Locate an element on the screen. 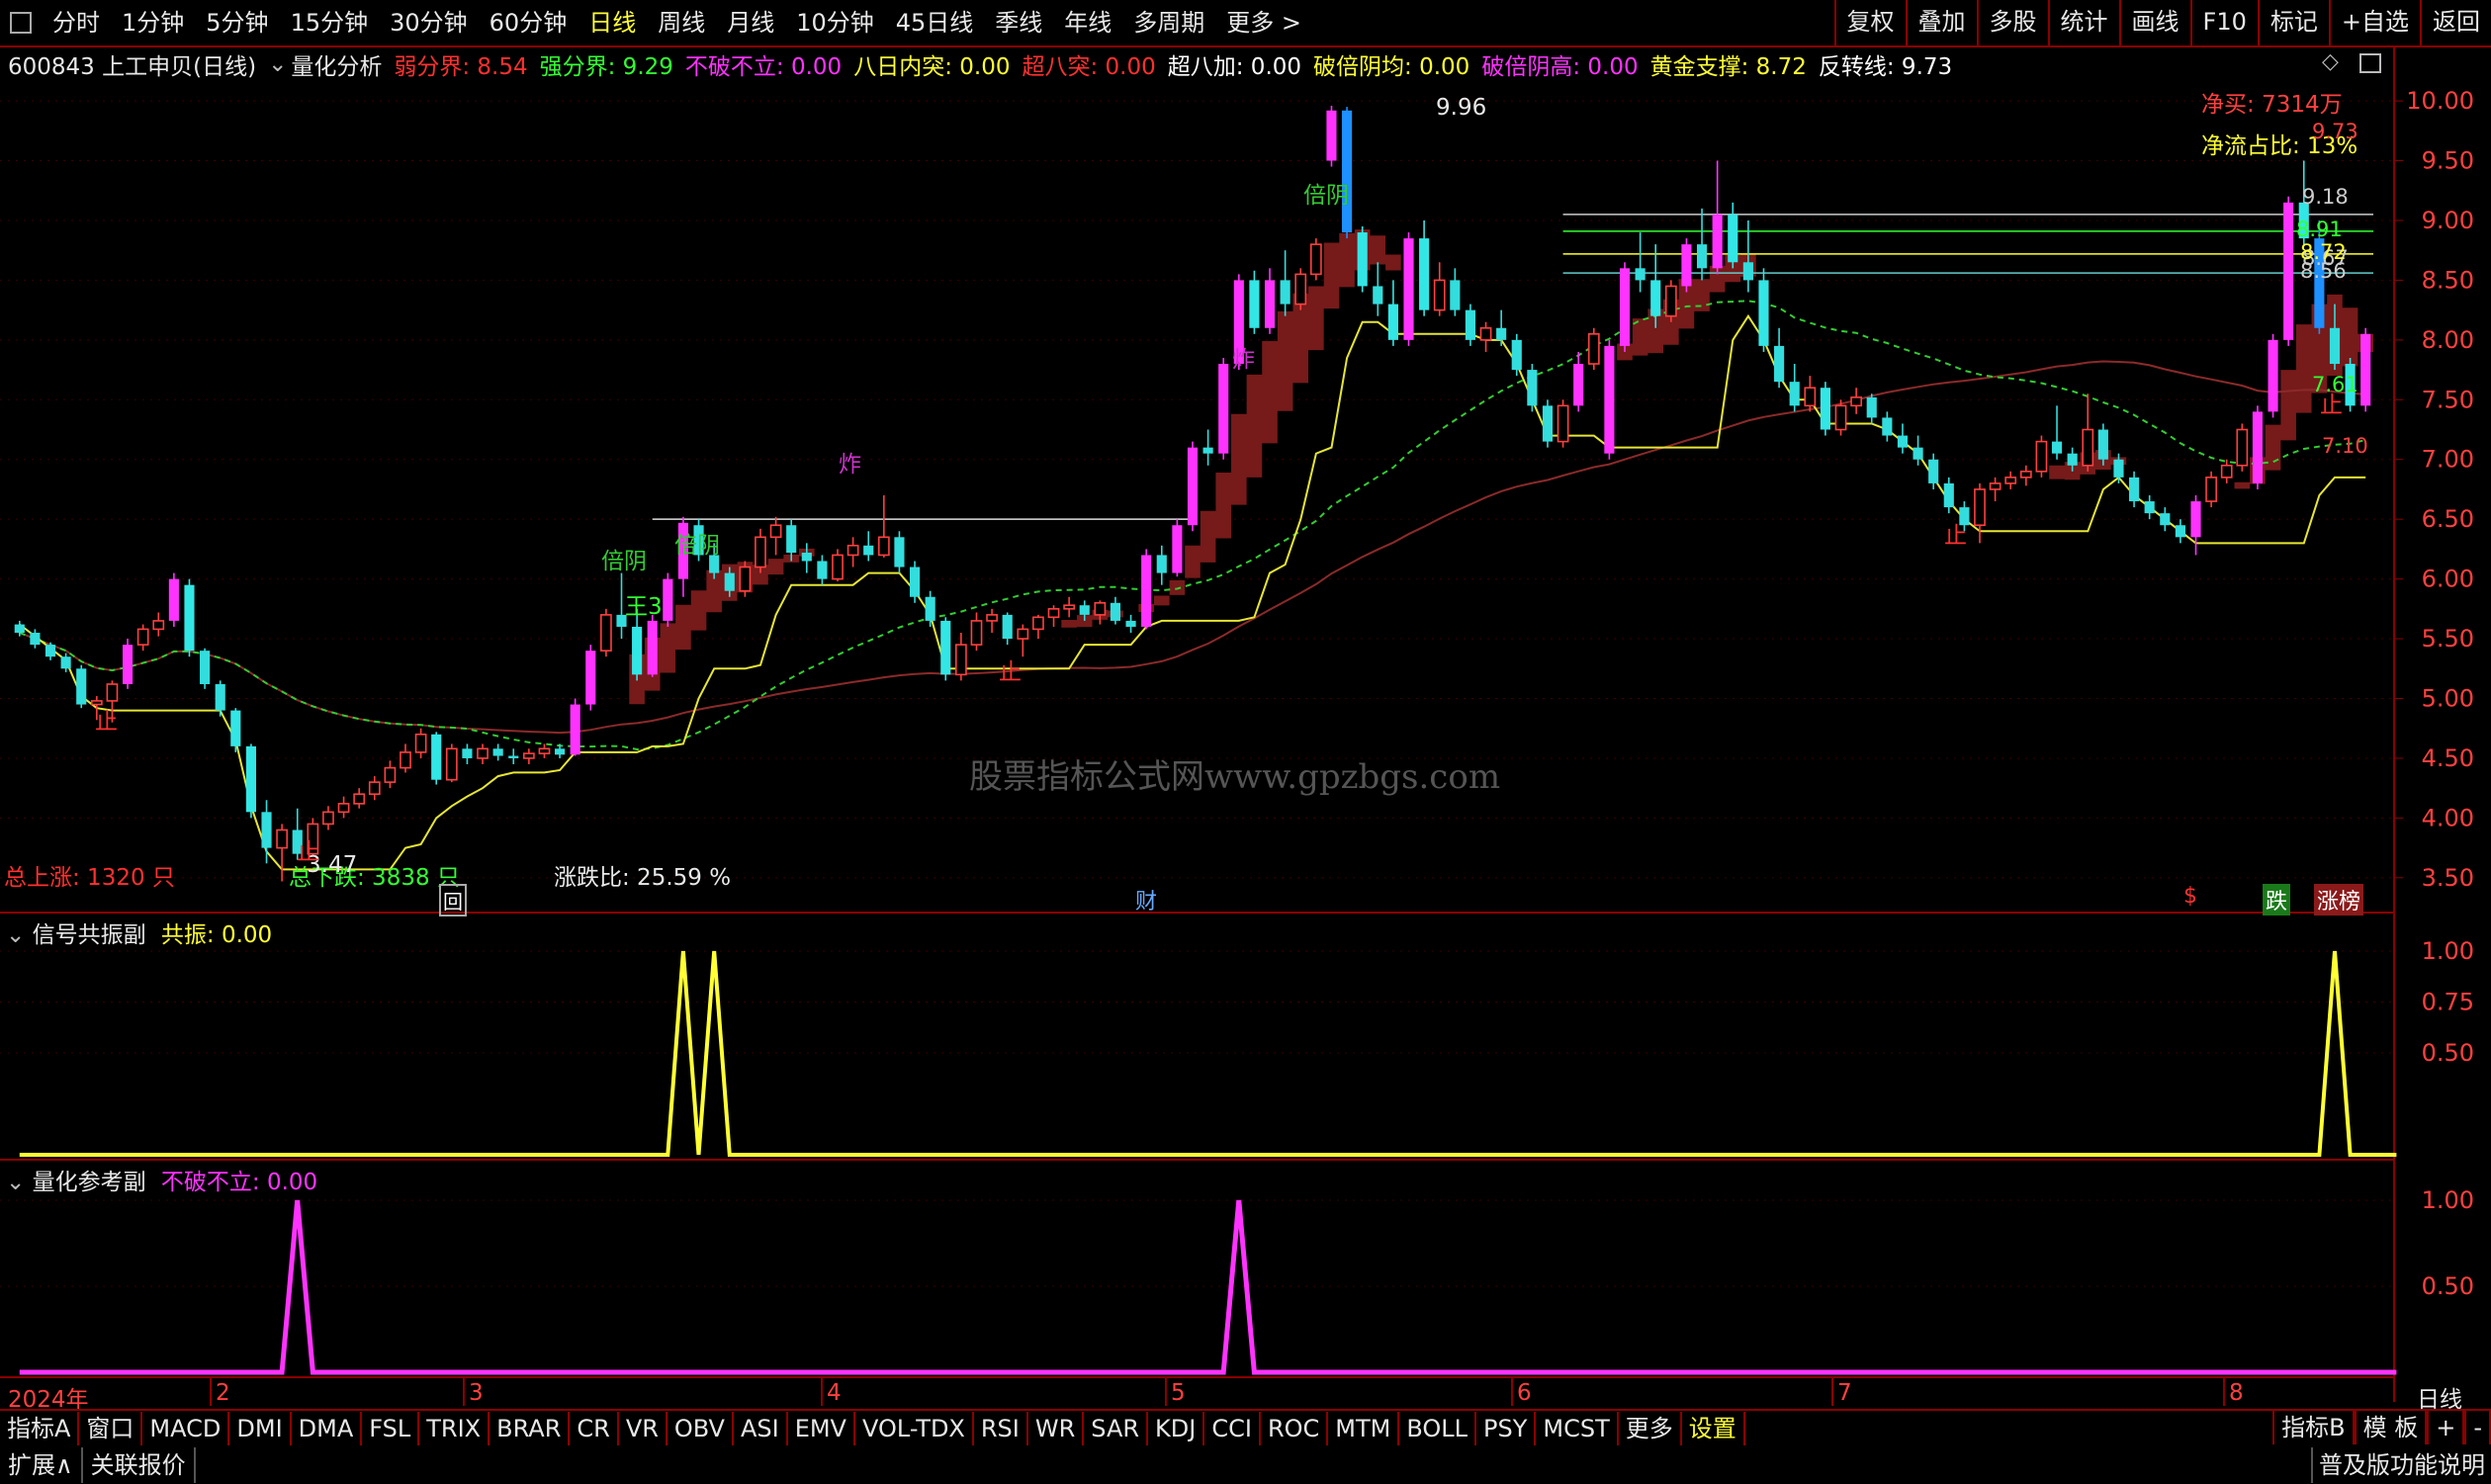 Image resolution: width=2491 pixels, height=1484 pixels. hui-marker: 回 is located at coordinates (453, 900).